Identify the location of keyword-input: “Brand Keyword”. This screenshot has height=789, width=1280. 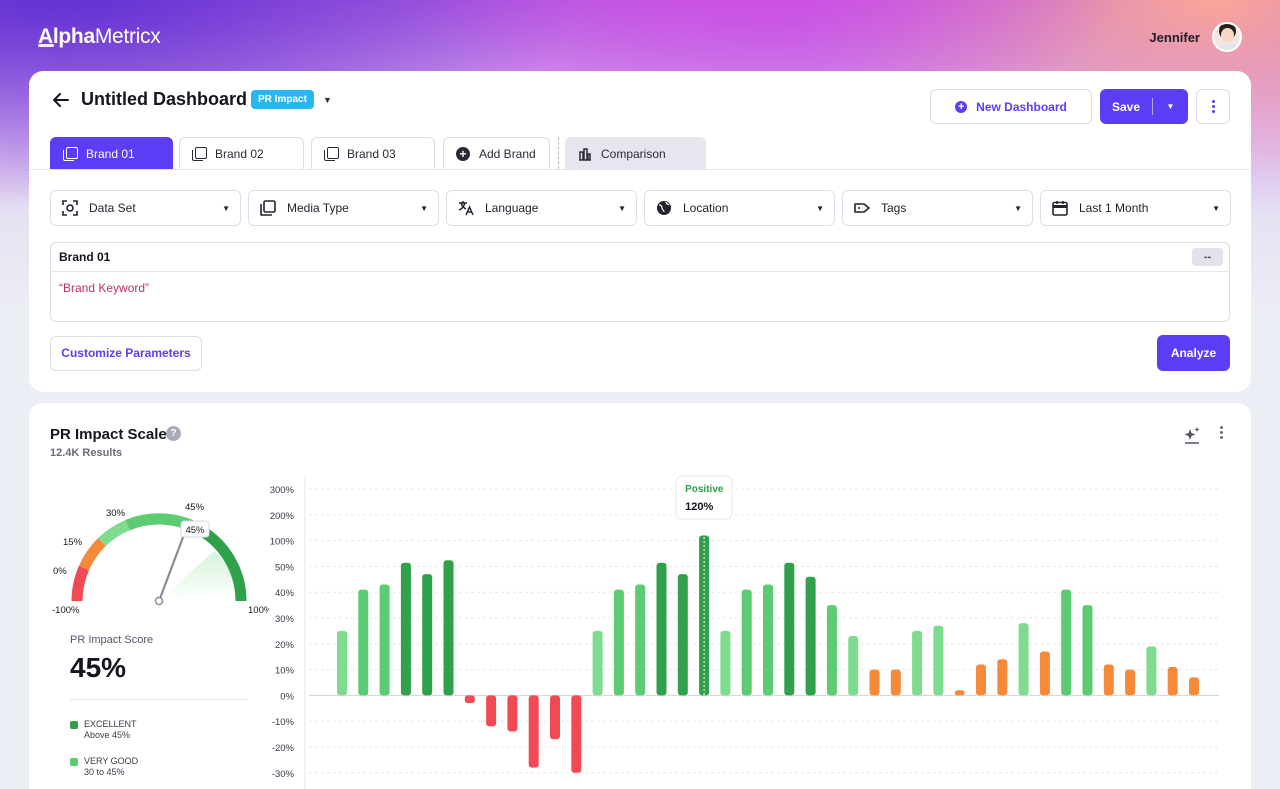
(640, 288).